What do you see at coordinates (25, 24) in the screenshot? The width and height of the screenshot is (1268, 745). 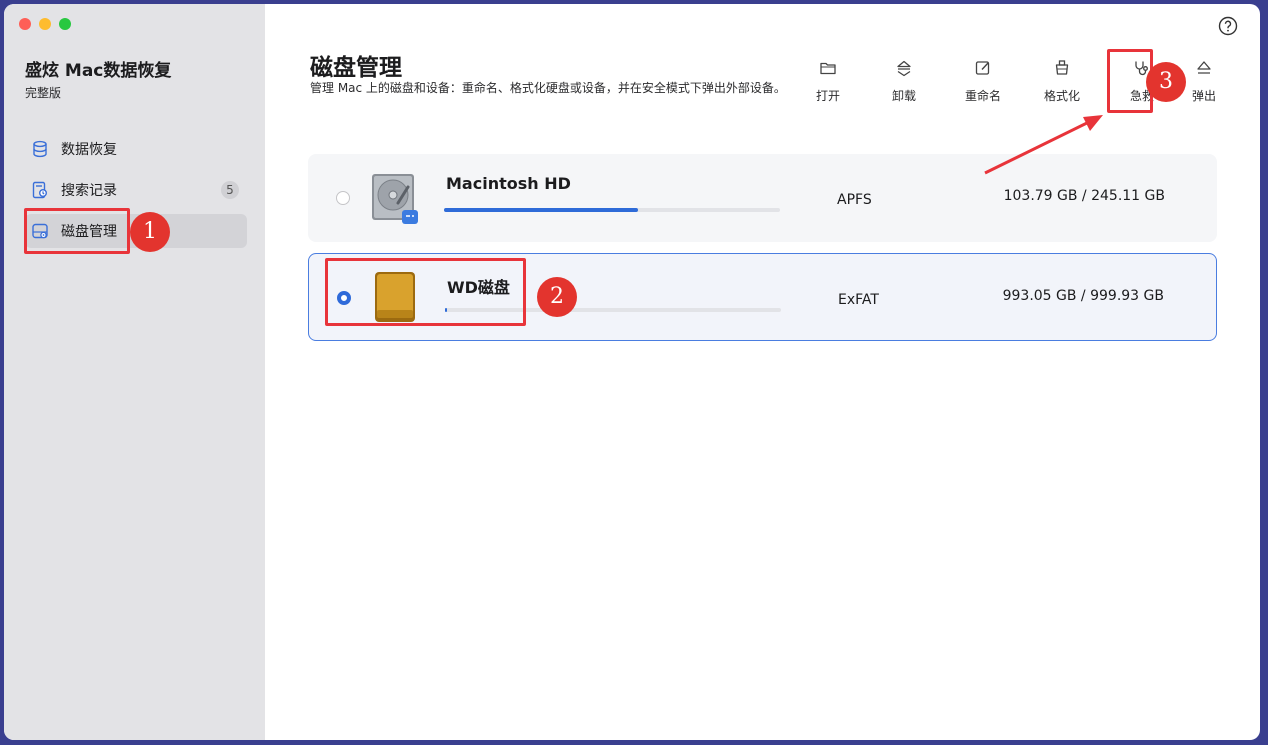 I see `close-window-button` at bounding box center [25, 24].